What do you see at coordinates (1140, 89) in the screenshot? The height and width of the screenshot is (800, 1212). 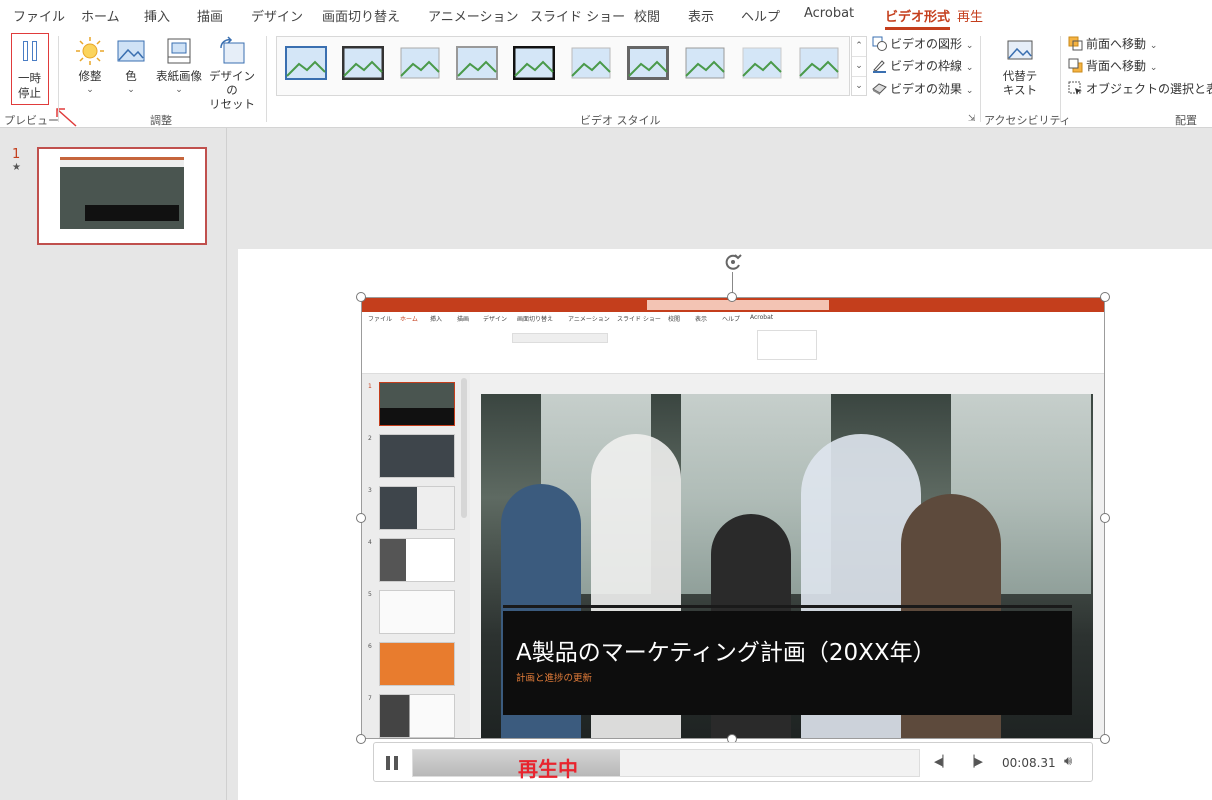 I see `selection-pane-button: オブジェクトの選択と表示` at bounding box center [1140, 89].